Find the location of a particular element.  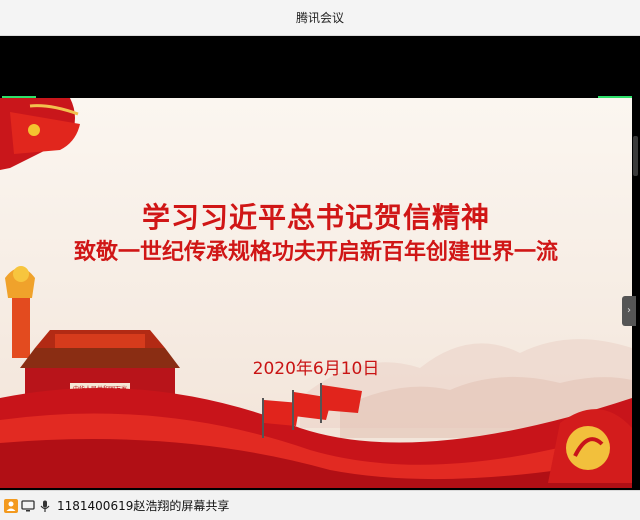

hammer-sickle-icon is located at coordinates (34, 130).